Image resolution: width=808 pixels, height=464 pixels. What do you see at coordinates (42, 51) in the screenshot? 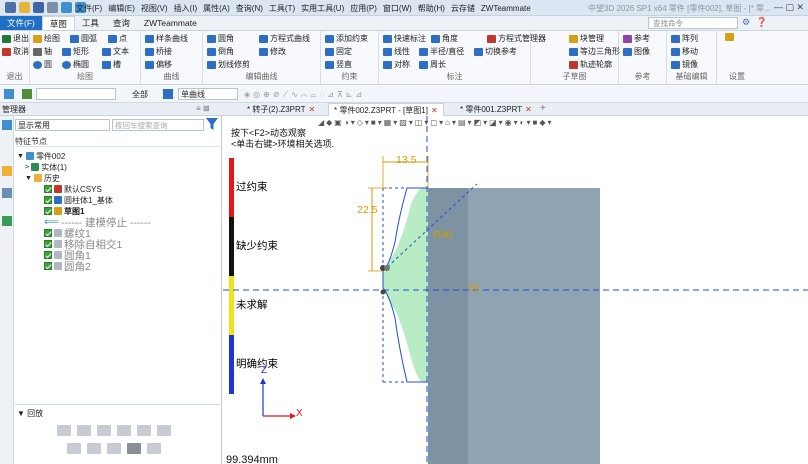
I see `axis-button: 轴` at bounding box center [42, 51].